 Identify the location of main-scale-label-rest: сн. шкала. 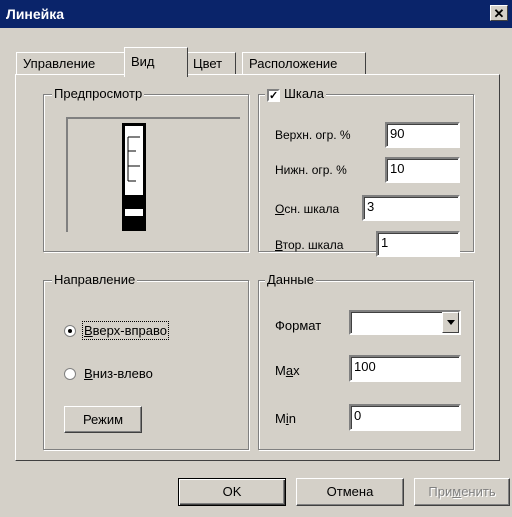
(312, 209).